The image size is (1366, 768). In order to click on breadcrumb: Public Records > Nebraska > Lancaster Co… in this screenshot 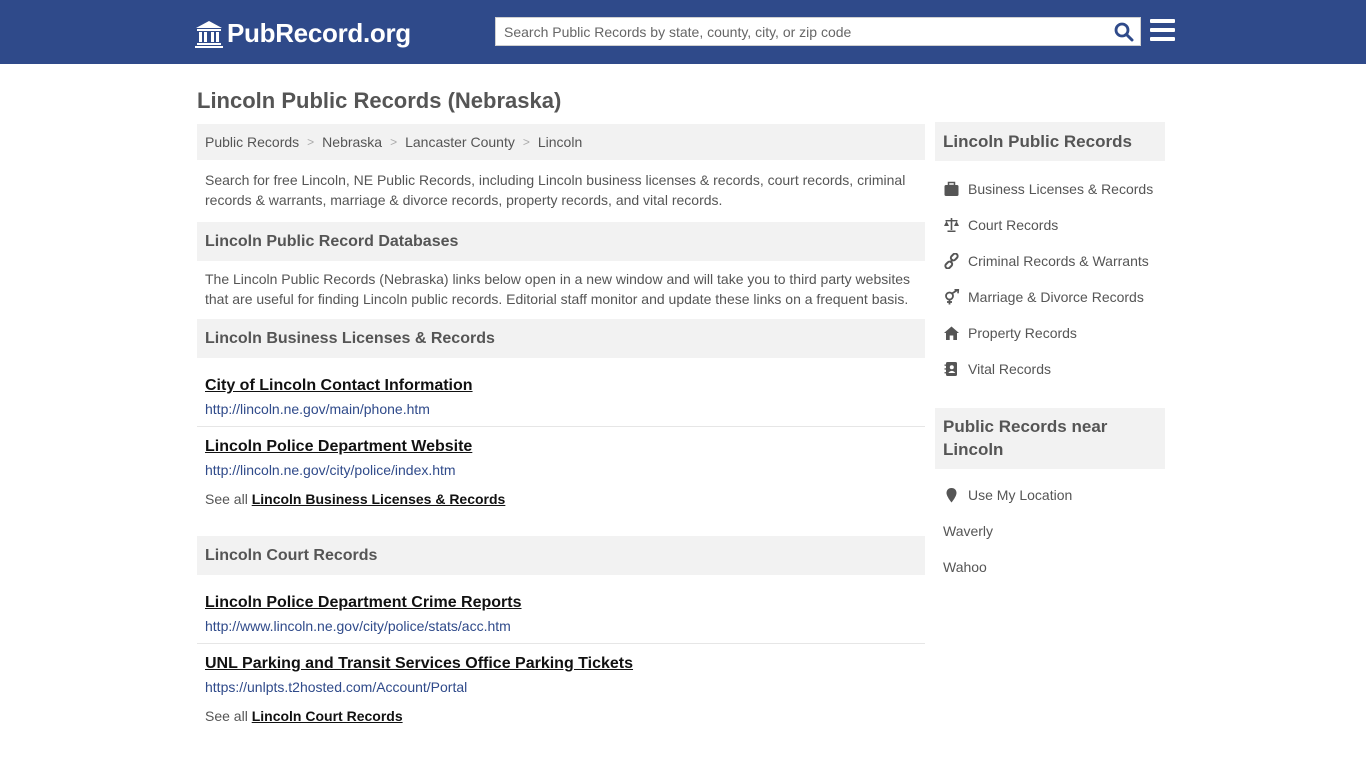, I will do `click(561, 142)`.